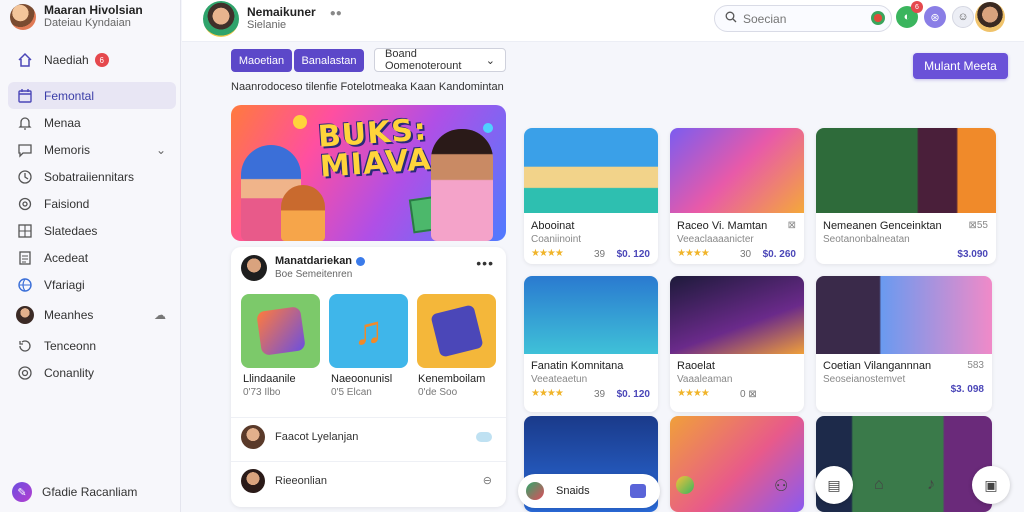 This screenshot has height=512, width=1024. What do you see at coordinates (69, 372) in the screenshot?
I see `sidebar-item-label: Conanlity` at bounding box center [69, 372].